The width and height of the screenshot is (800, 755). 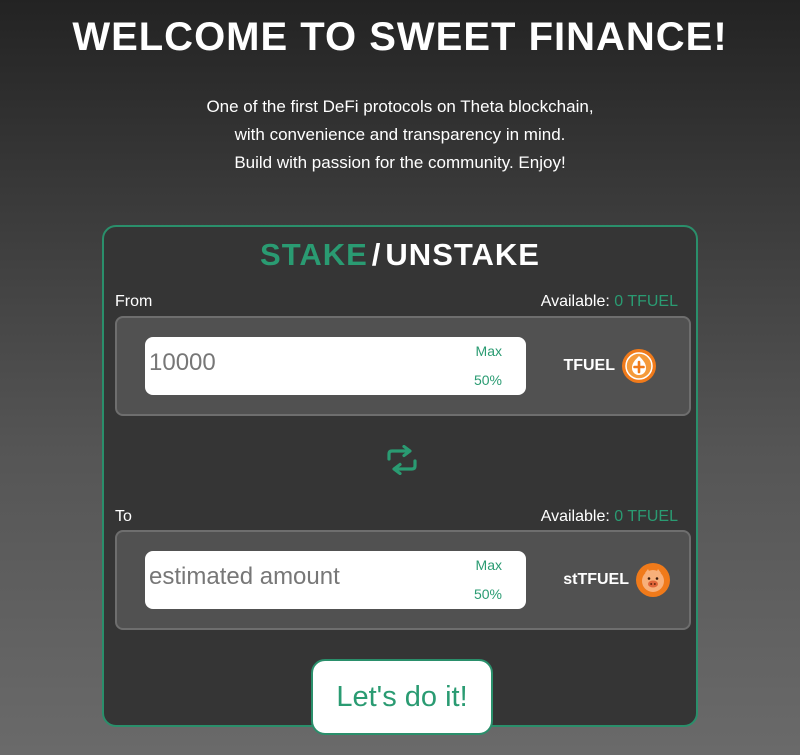 I want to click on tab-stake: STAKE, so click(x=314, y=254).